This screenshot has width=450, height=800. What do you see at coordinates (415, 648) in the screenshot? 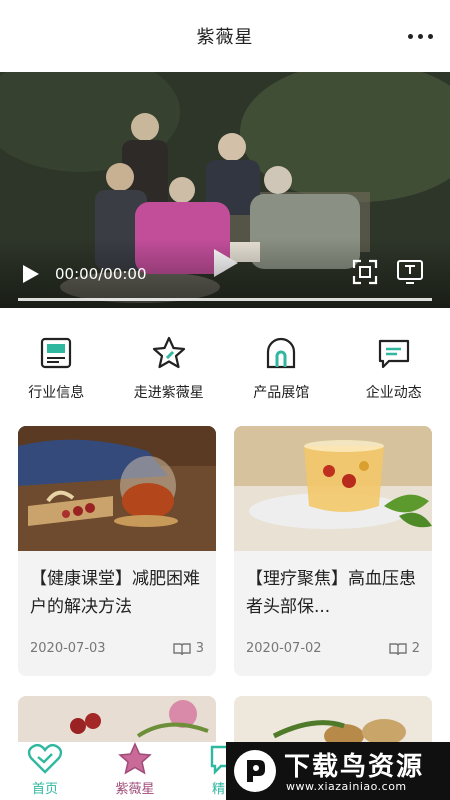
I see `read-count: 2` at bounding box center [415, 648].